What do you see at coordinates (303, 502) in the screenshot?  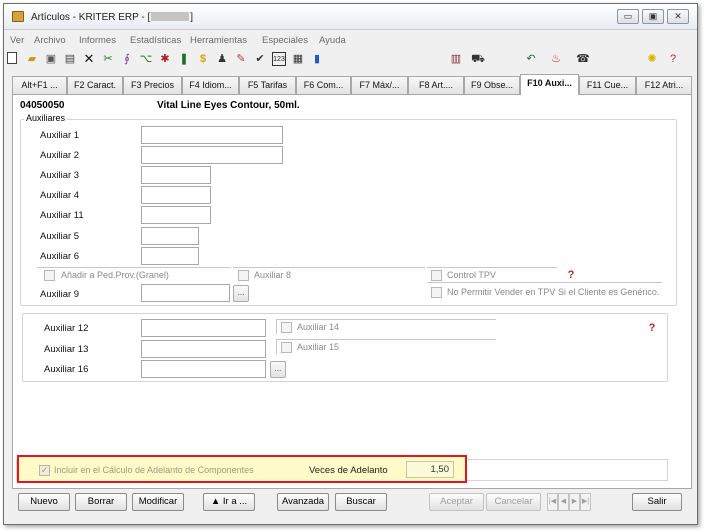 I see `avanzada-button: Avanzada` at bounding box center [303, 502].